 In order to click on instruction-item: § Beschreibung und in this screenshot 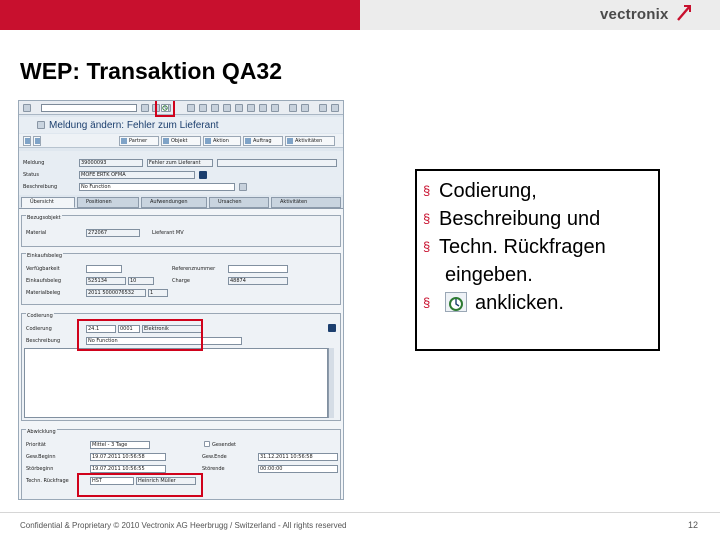, I will do `click(539, 219)`.